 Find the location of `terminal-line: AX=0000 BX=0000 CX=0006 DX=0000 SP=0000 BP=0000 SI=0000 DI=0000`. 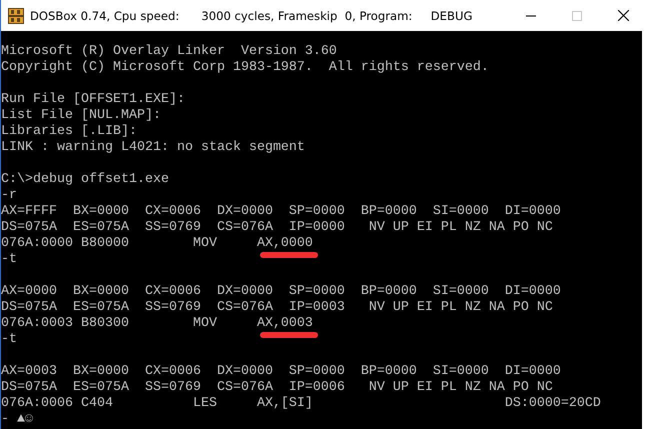

terminal-line: AX=0000 BX=0000 CX=0006 DX=0000 SP=0000 BP=0000 SI=0000 DI=0000 is located at coordinates (281, 292).